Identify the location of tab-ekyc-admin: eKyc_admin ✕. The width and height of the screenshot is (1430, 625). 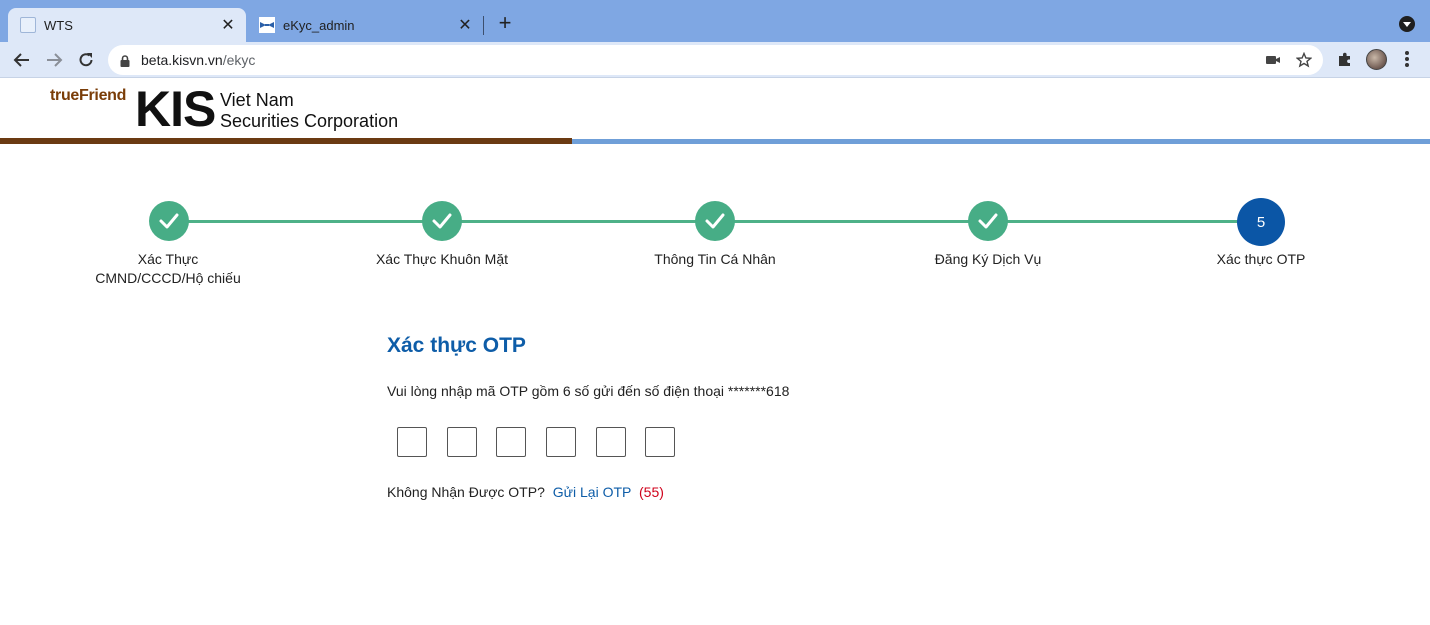
(365, 25).